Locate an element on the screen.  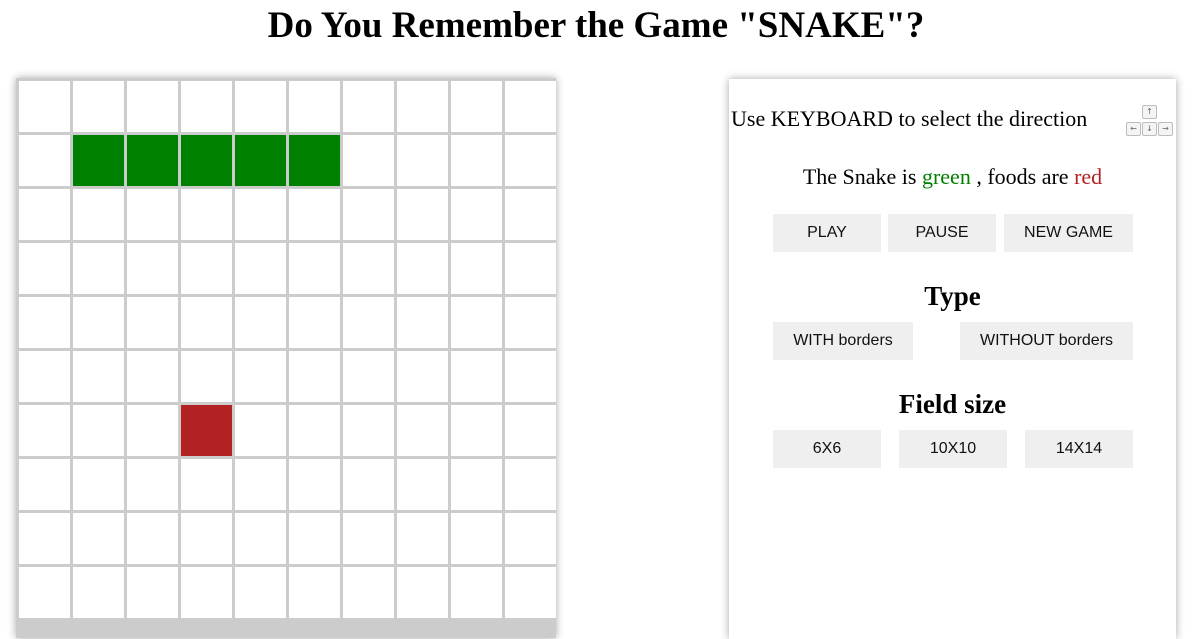
new-game-button: NEW GAME is located at coordinates (1068, 233).